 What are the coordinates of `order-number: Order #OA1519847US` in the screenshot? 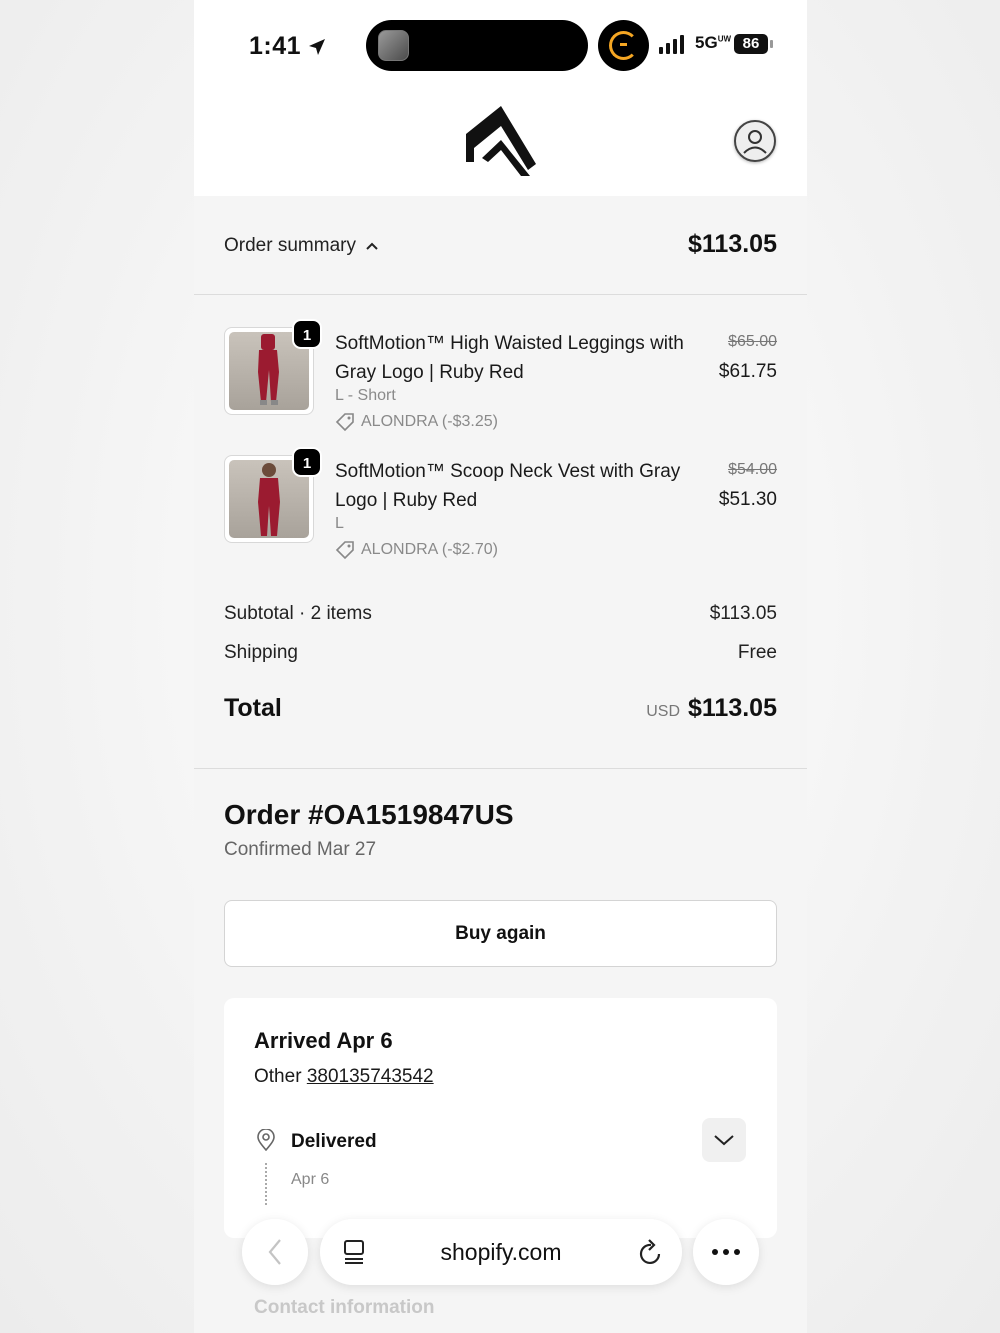 It's located at (369, 814).